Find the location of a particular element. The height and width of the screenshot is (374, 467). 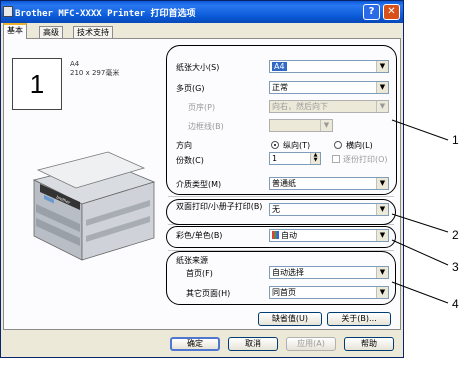

callout-leader-lines is located at coordinates (420, 211).